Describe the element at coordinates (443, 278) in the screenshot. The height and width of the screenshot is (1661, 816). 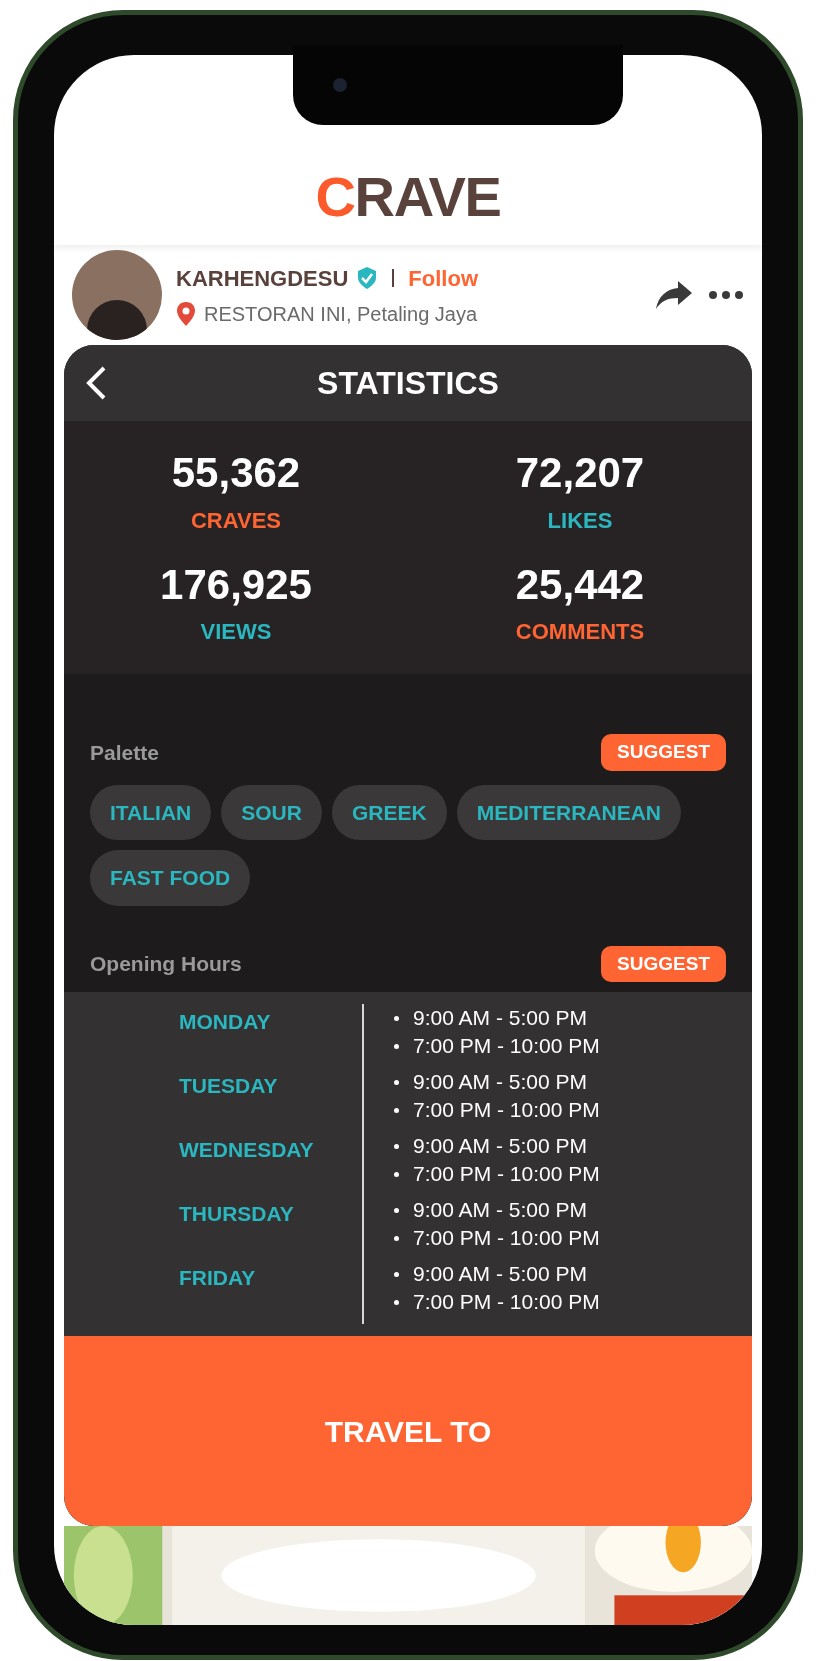
I see `follow-link: Follow` at that location.